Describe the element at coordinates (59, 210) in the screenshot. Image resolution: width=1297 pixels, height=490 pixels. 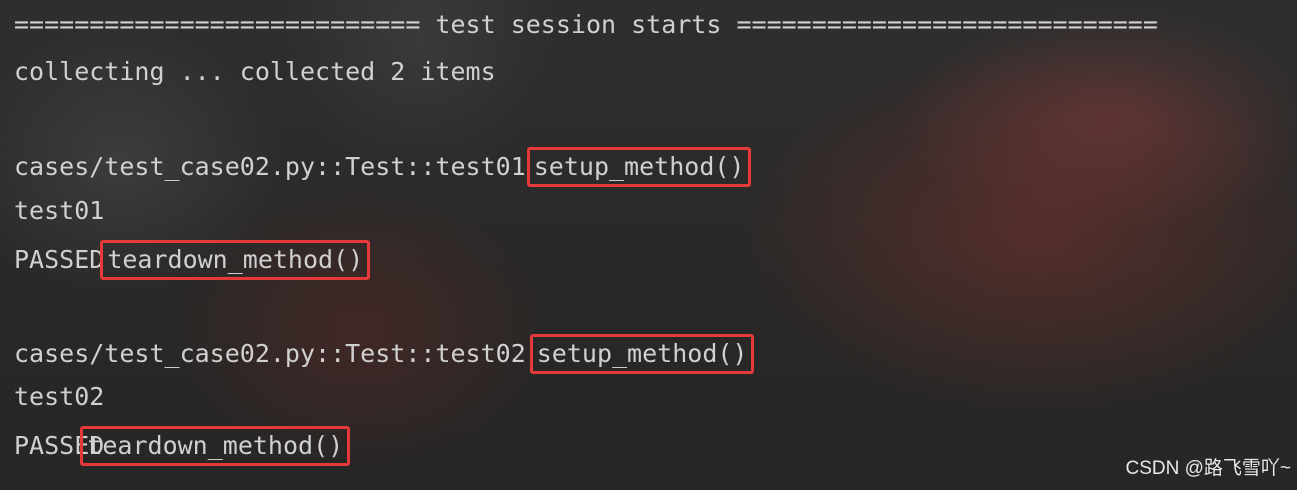
I see `test01-output-line: test01` at that location.